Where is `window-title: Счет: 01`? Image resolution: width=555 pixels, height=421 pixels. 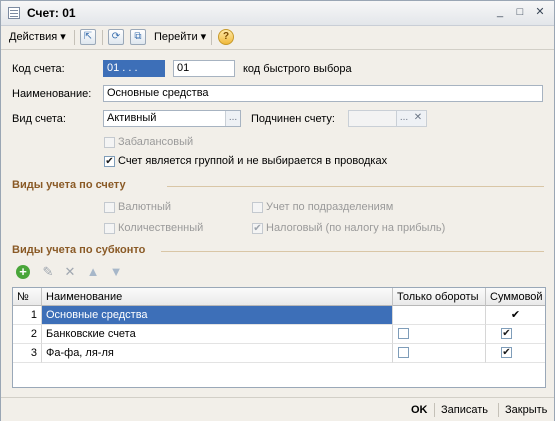 window-title: Счет: 01 is located at coordinates (51, 13).